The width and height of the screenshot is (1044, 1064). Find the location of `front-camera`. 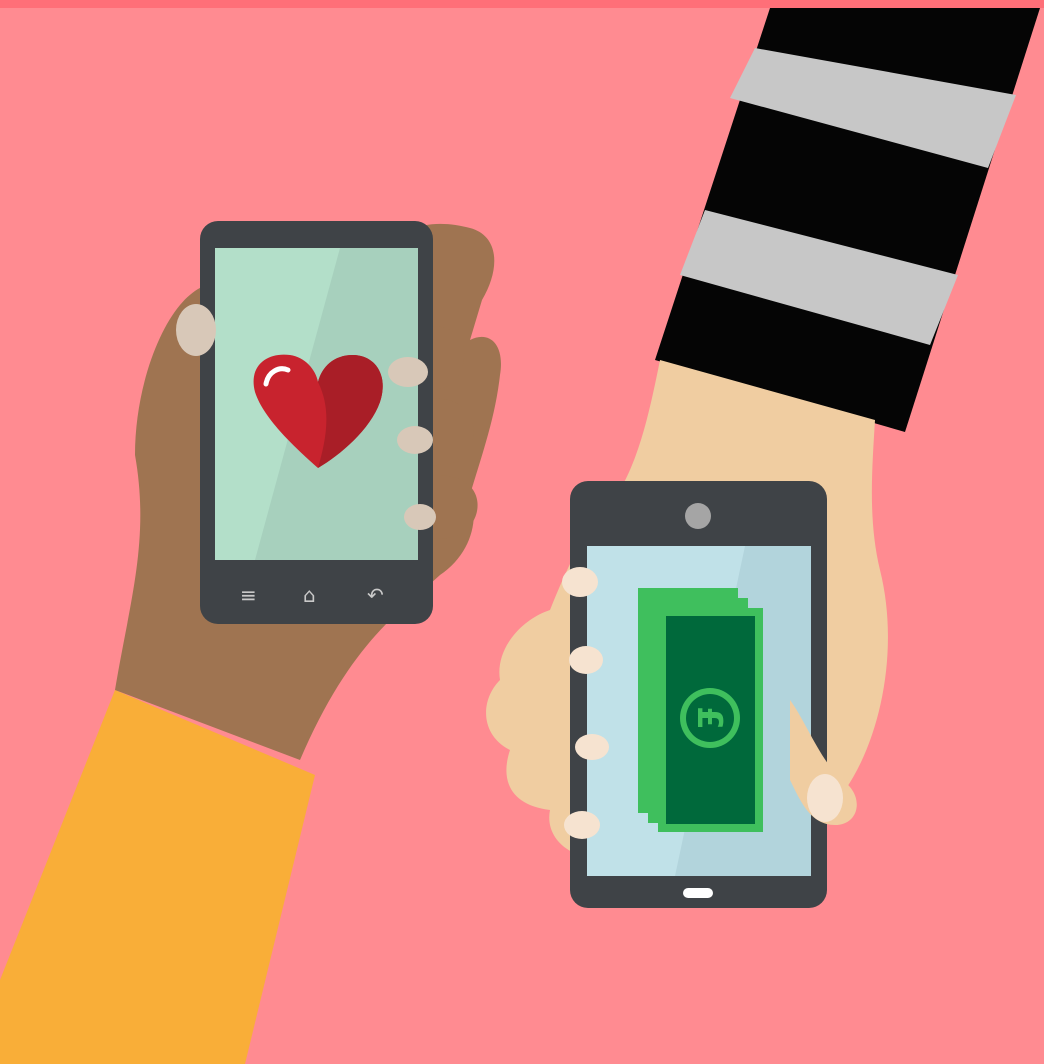

front-camera is located at coordinates (698, 516).